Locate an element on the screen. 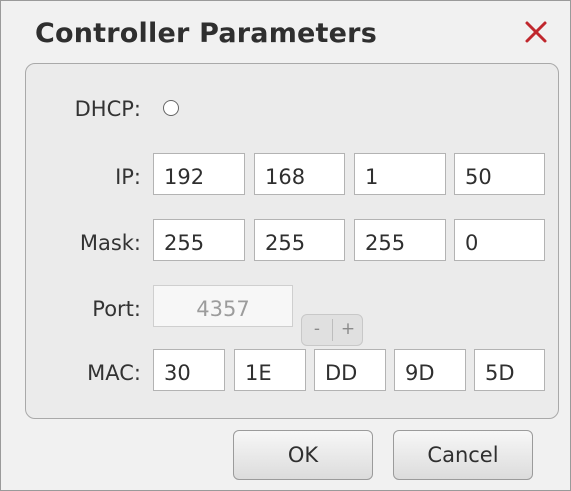  mask-label: Mask: is located at coordinates (110, 243).